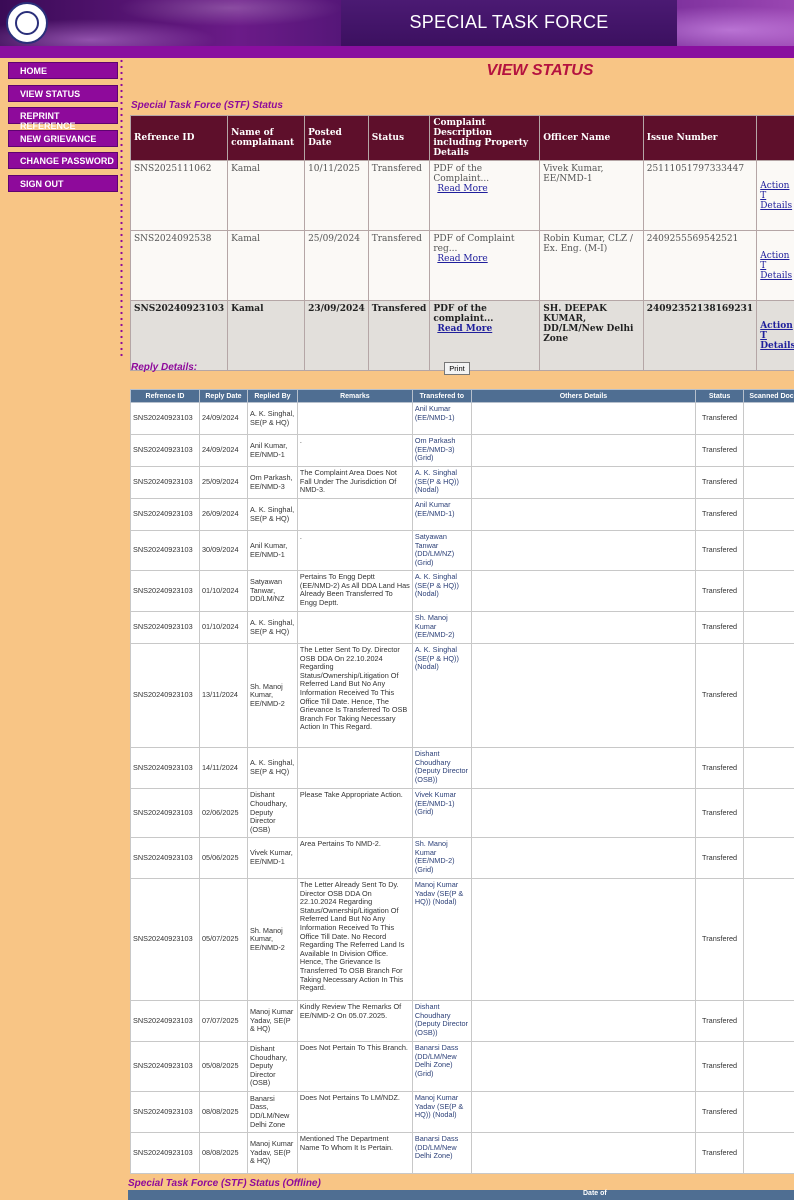 Image resolution: width=794 pixels, height=1200 pixels. Describe the element at coordinates (63, 93) in the screenshot. I see `nav-view-status: VIEW STATUS` at that location.